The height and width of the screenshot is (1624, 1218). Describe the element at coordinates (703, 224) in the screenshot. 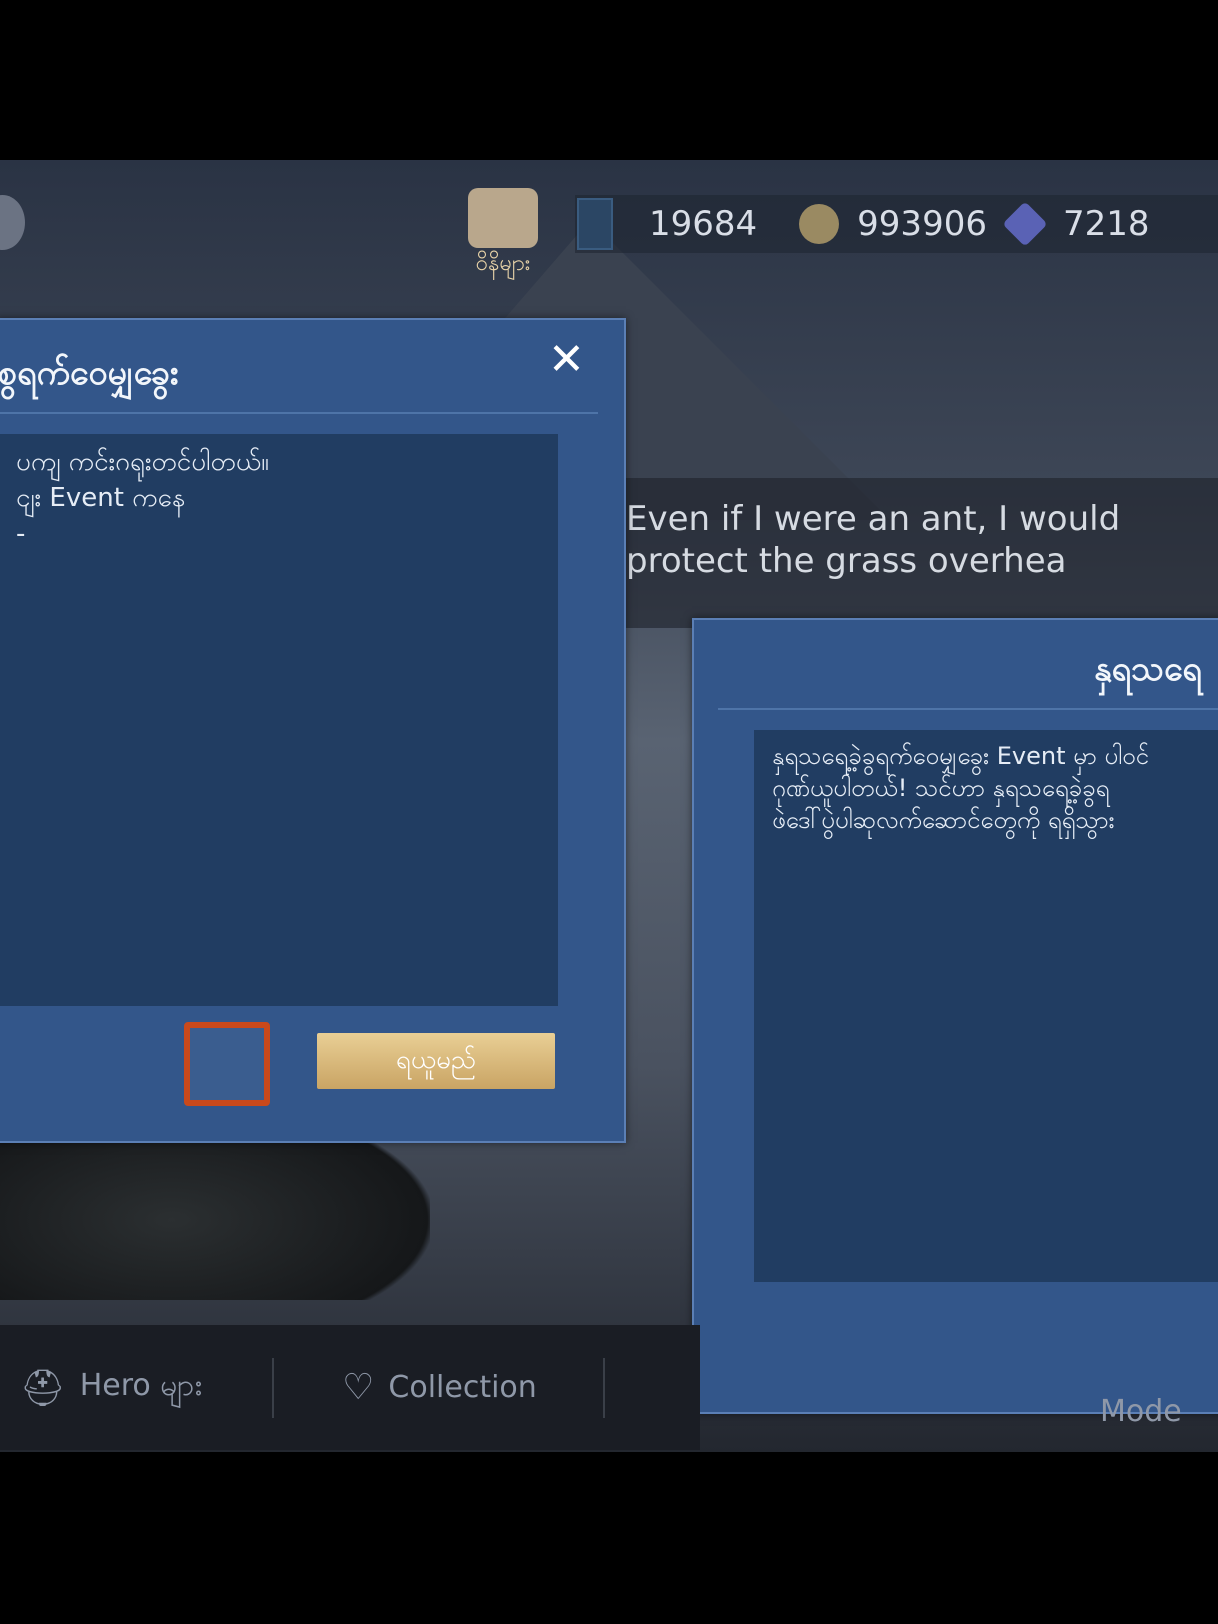

I see `ticket-count: 19684` at that location.